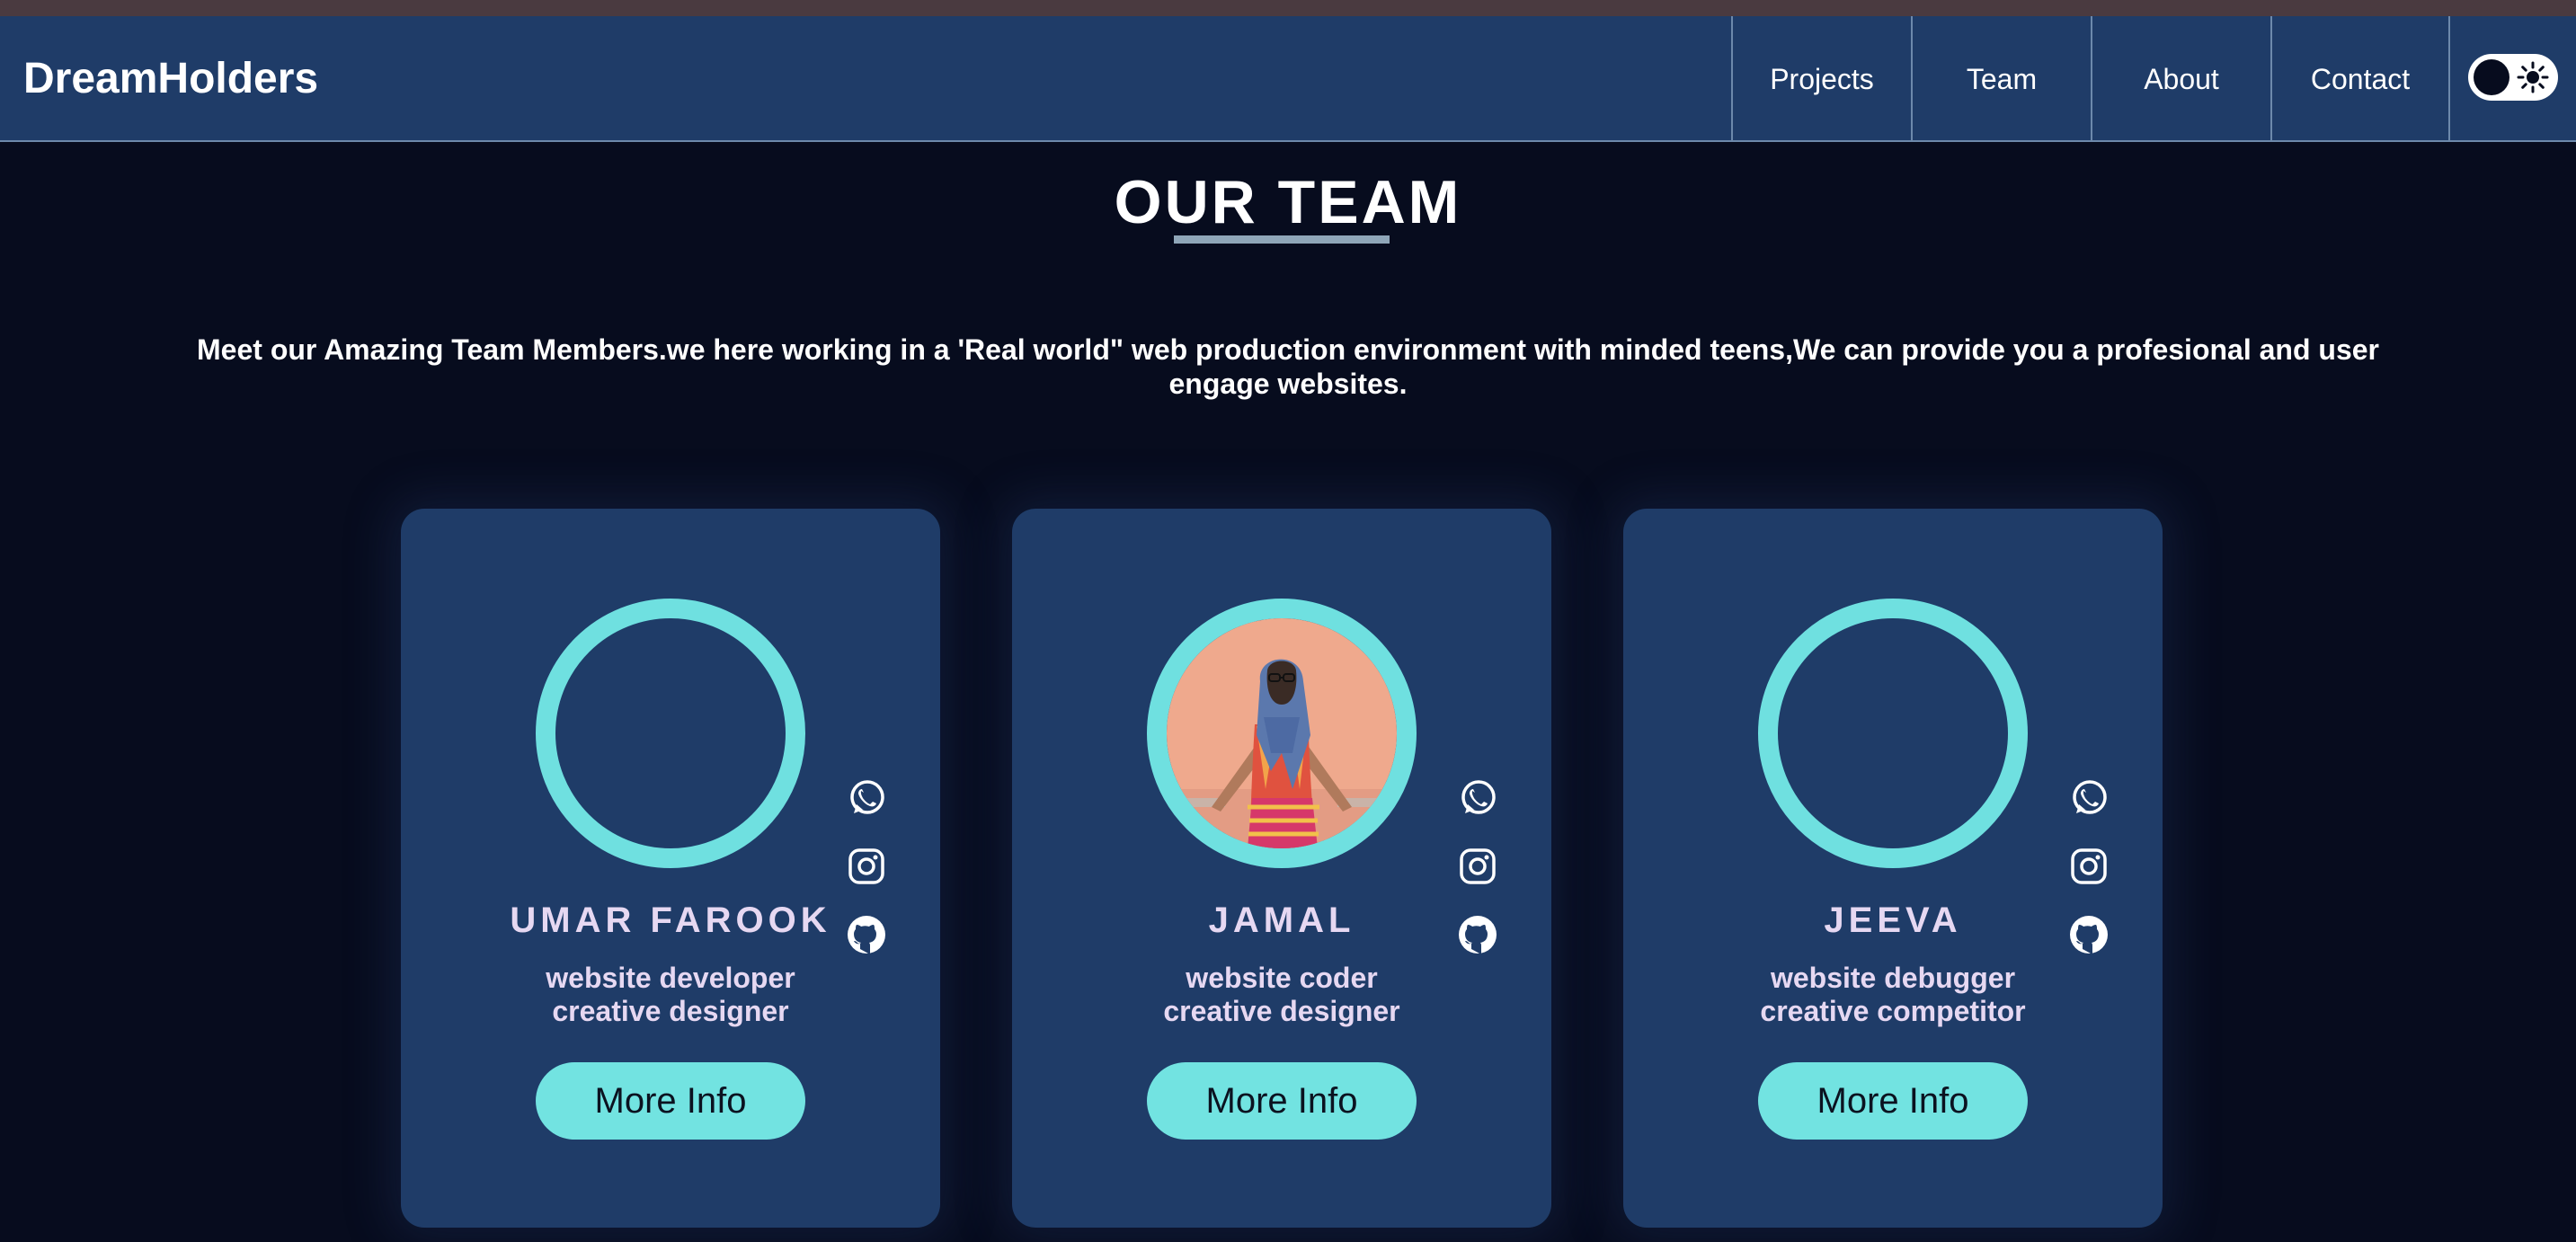  What do you see at coordinates (1282, 733) in the screenshot?
I see `avatar-photo` at bounding box center [1282, 733].